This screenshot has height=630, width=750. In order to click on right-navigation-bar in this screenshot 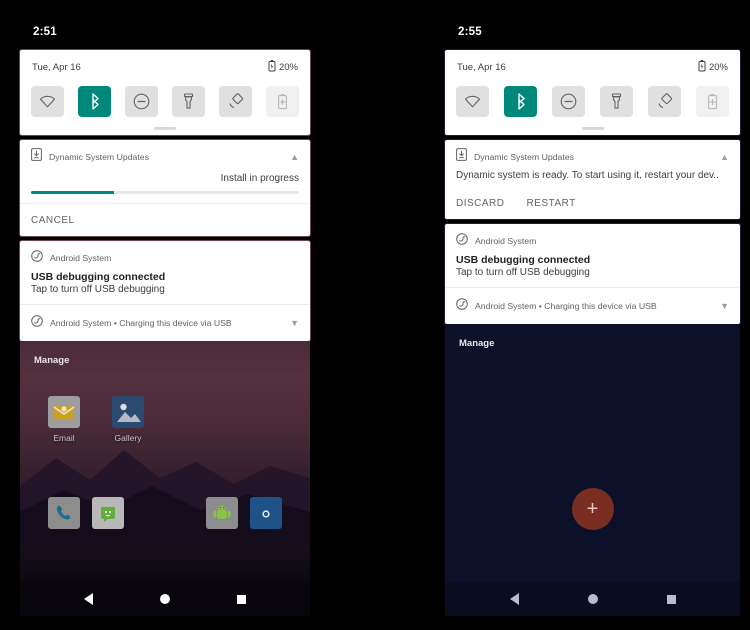, I will do `click(592, 599)`.